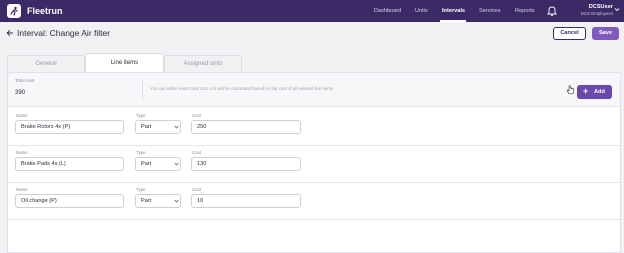 The height and width of the screenshot is (253, 624). I want to click on app-logo-icon, so click(14, 11).